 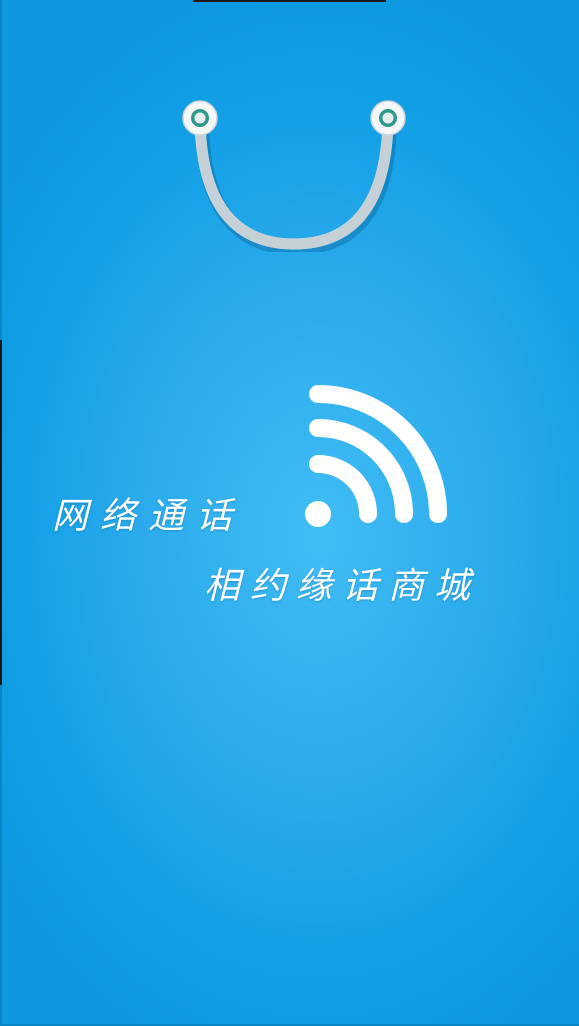 What do you see at coordinates (294, 176) in the screenshot?
I see `shopping-bag-handle-icon` at bounding box center [294, 176].